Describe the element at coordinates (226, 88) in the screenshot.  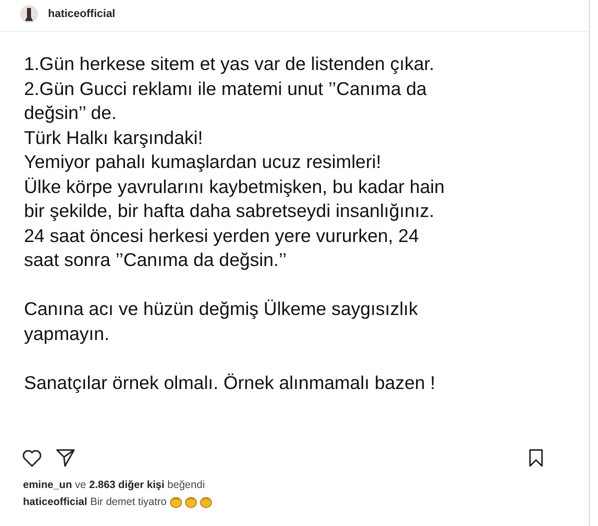
I see `post-text-line: 2.Gün Gucci reklamı ile matemi unut ’’Canıma da` at that location.